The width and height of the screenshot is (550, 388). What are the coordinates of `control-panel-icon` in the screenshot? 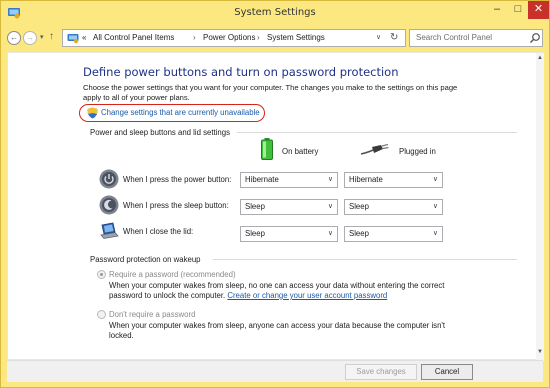 It's located at (73, 39).